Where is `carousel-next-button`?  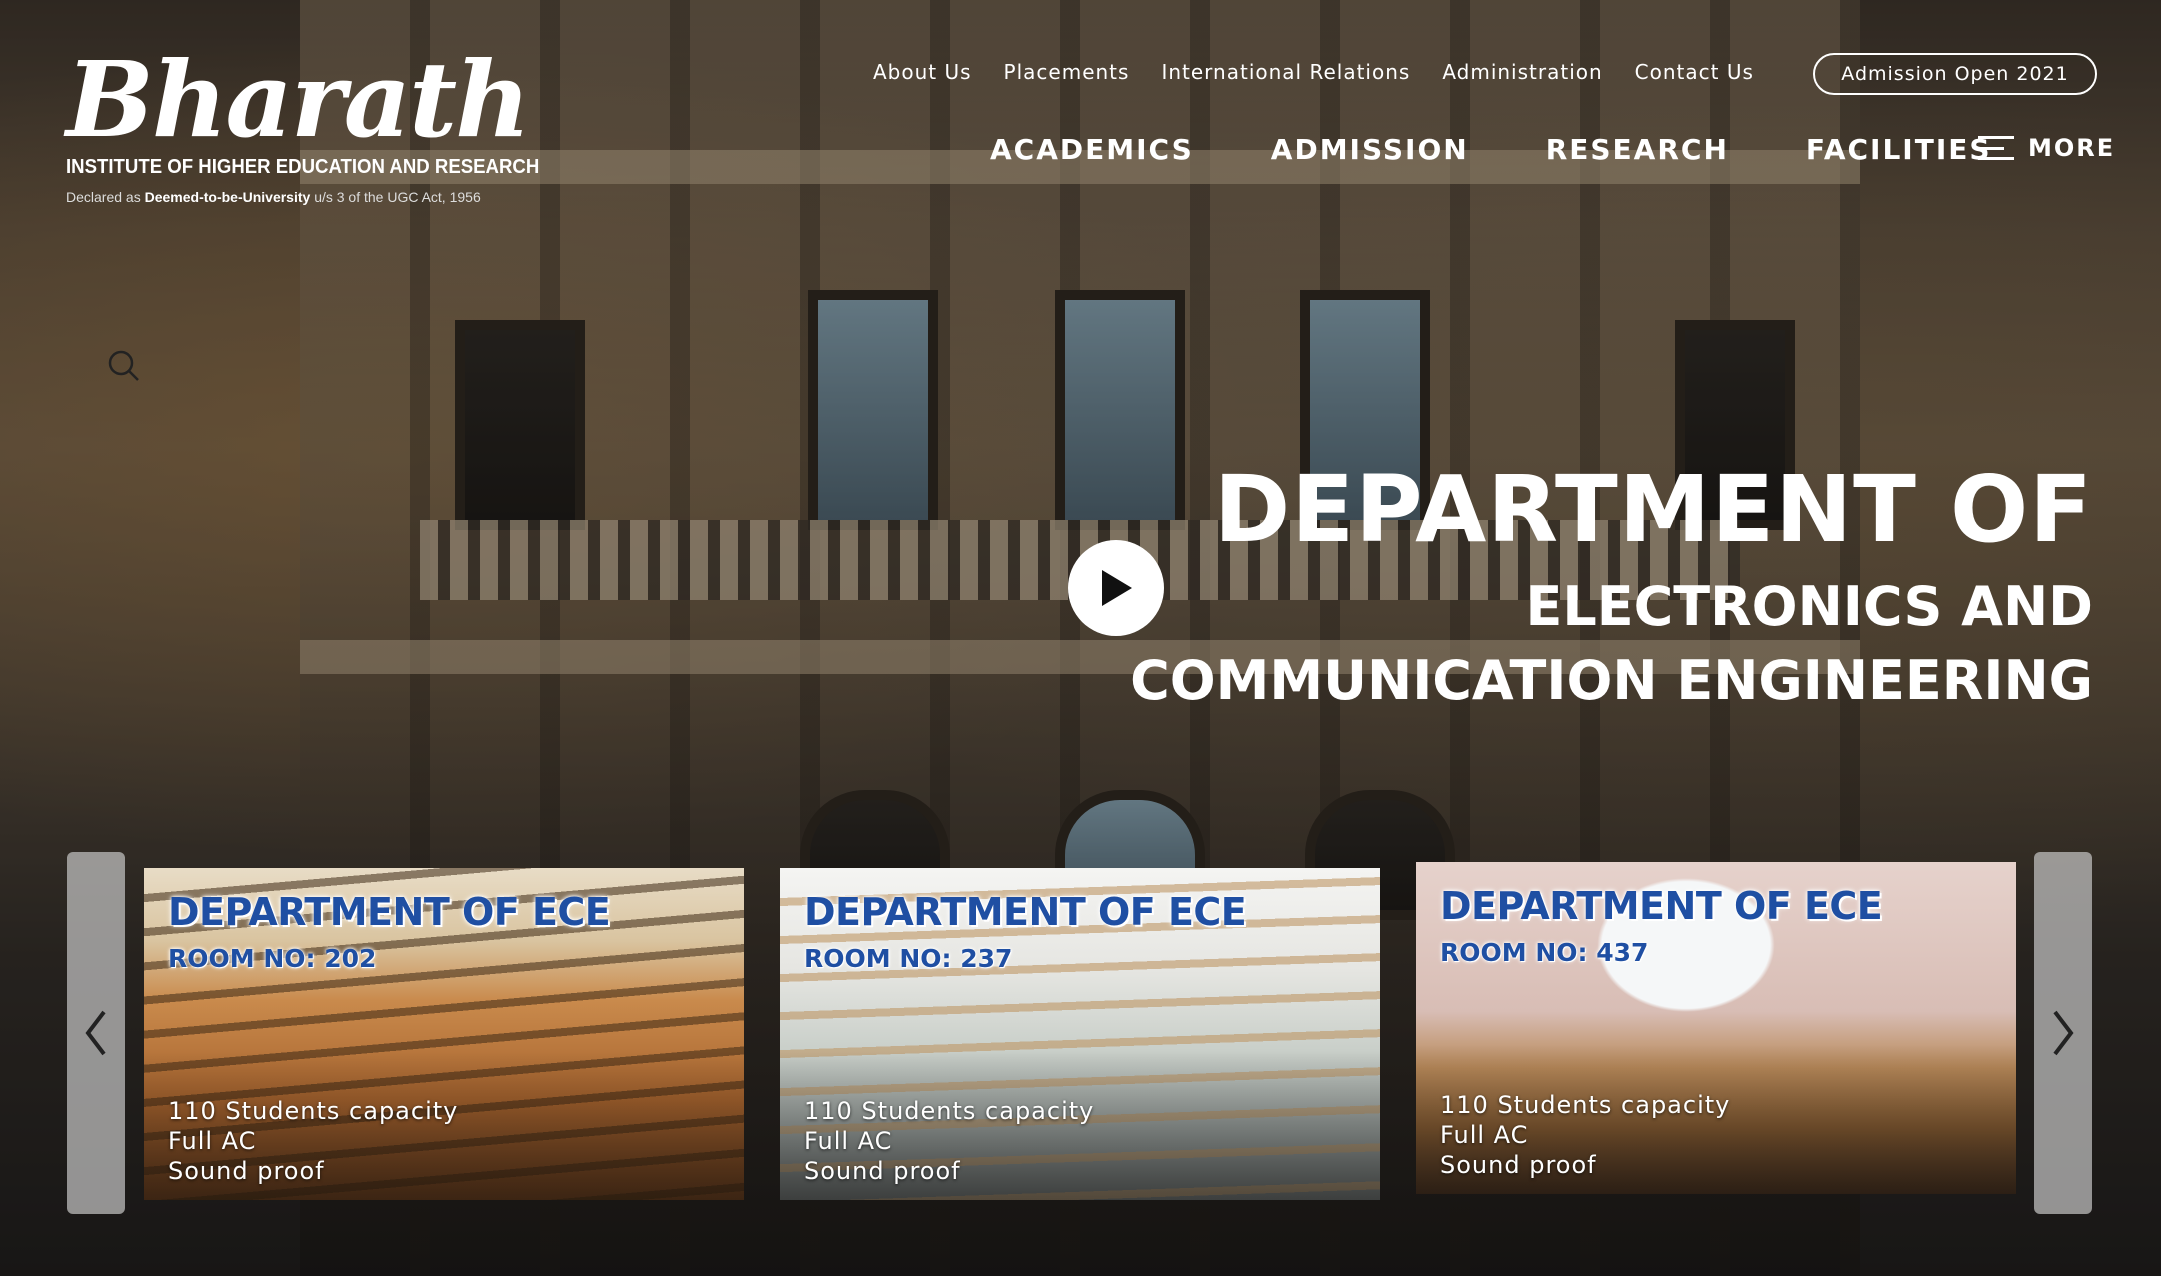 carousel-next-button is located at coordinates (2063, 1033).